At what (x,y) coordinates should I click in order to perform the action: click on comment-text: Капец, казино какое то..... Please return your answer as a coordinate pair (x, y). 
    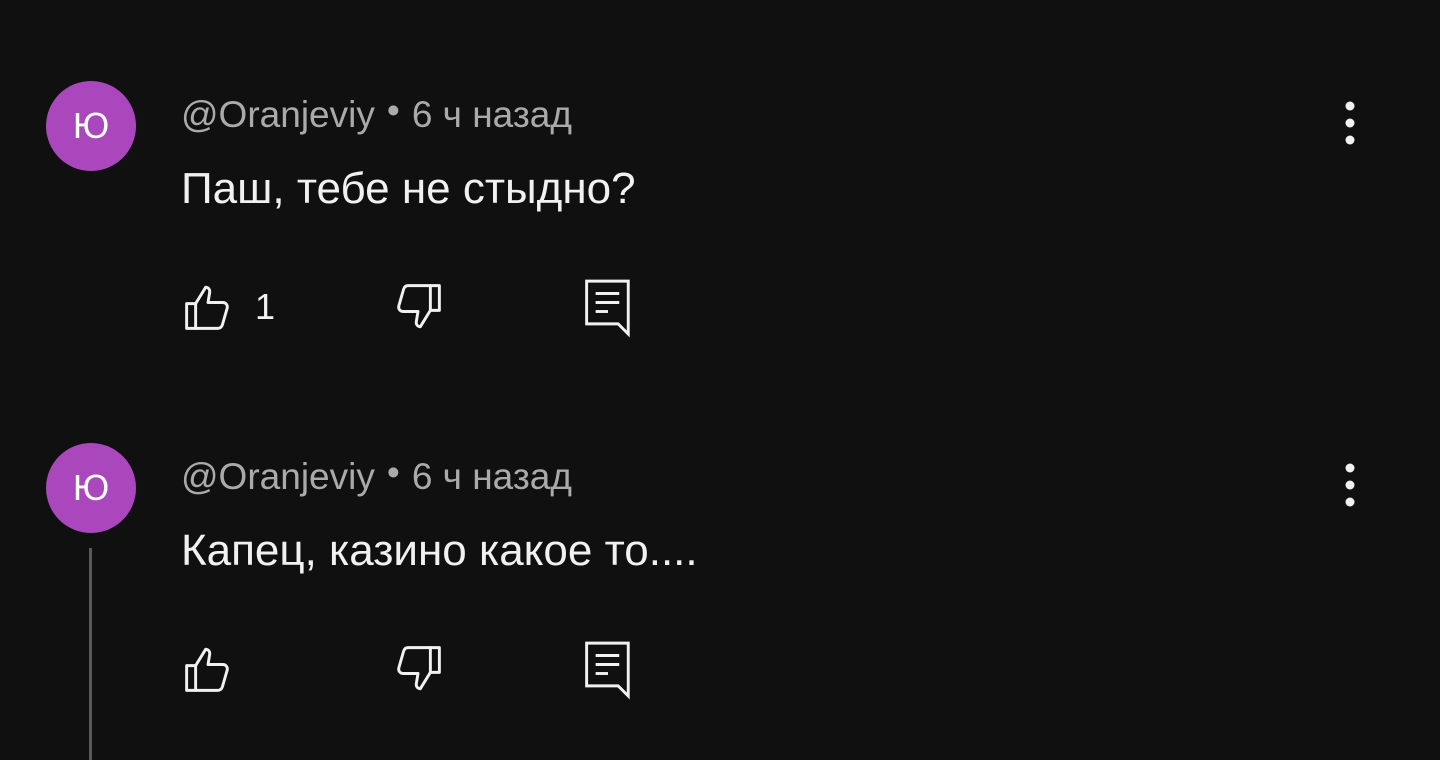
    Looking at the image, I should click on (439, 550).